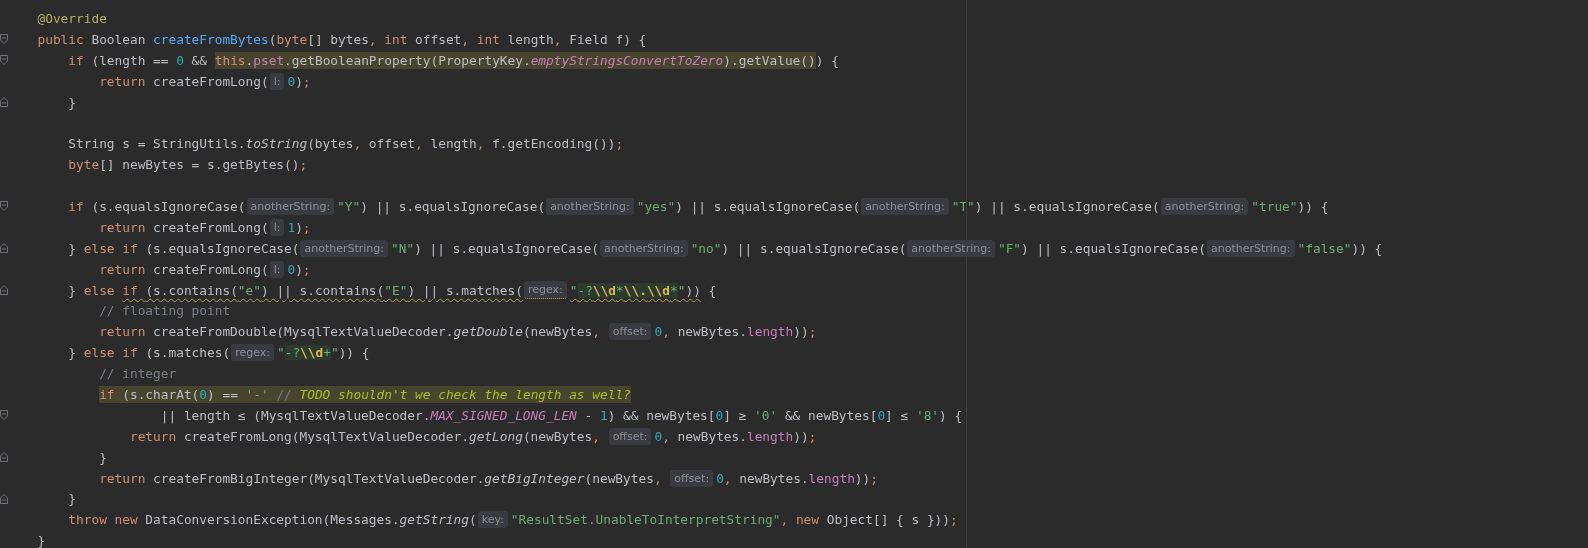 This screenshot has width=1588, height=548. What do you see at coordinates (350, 332) in the screenshot?
I see `code-text: return createFromDouble(MysqlTextValueDecoder.getDouble(newBytes,` at bounding box center [350, 332].